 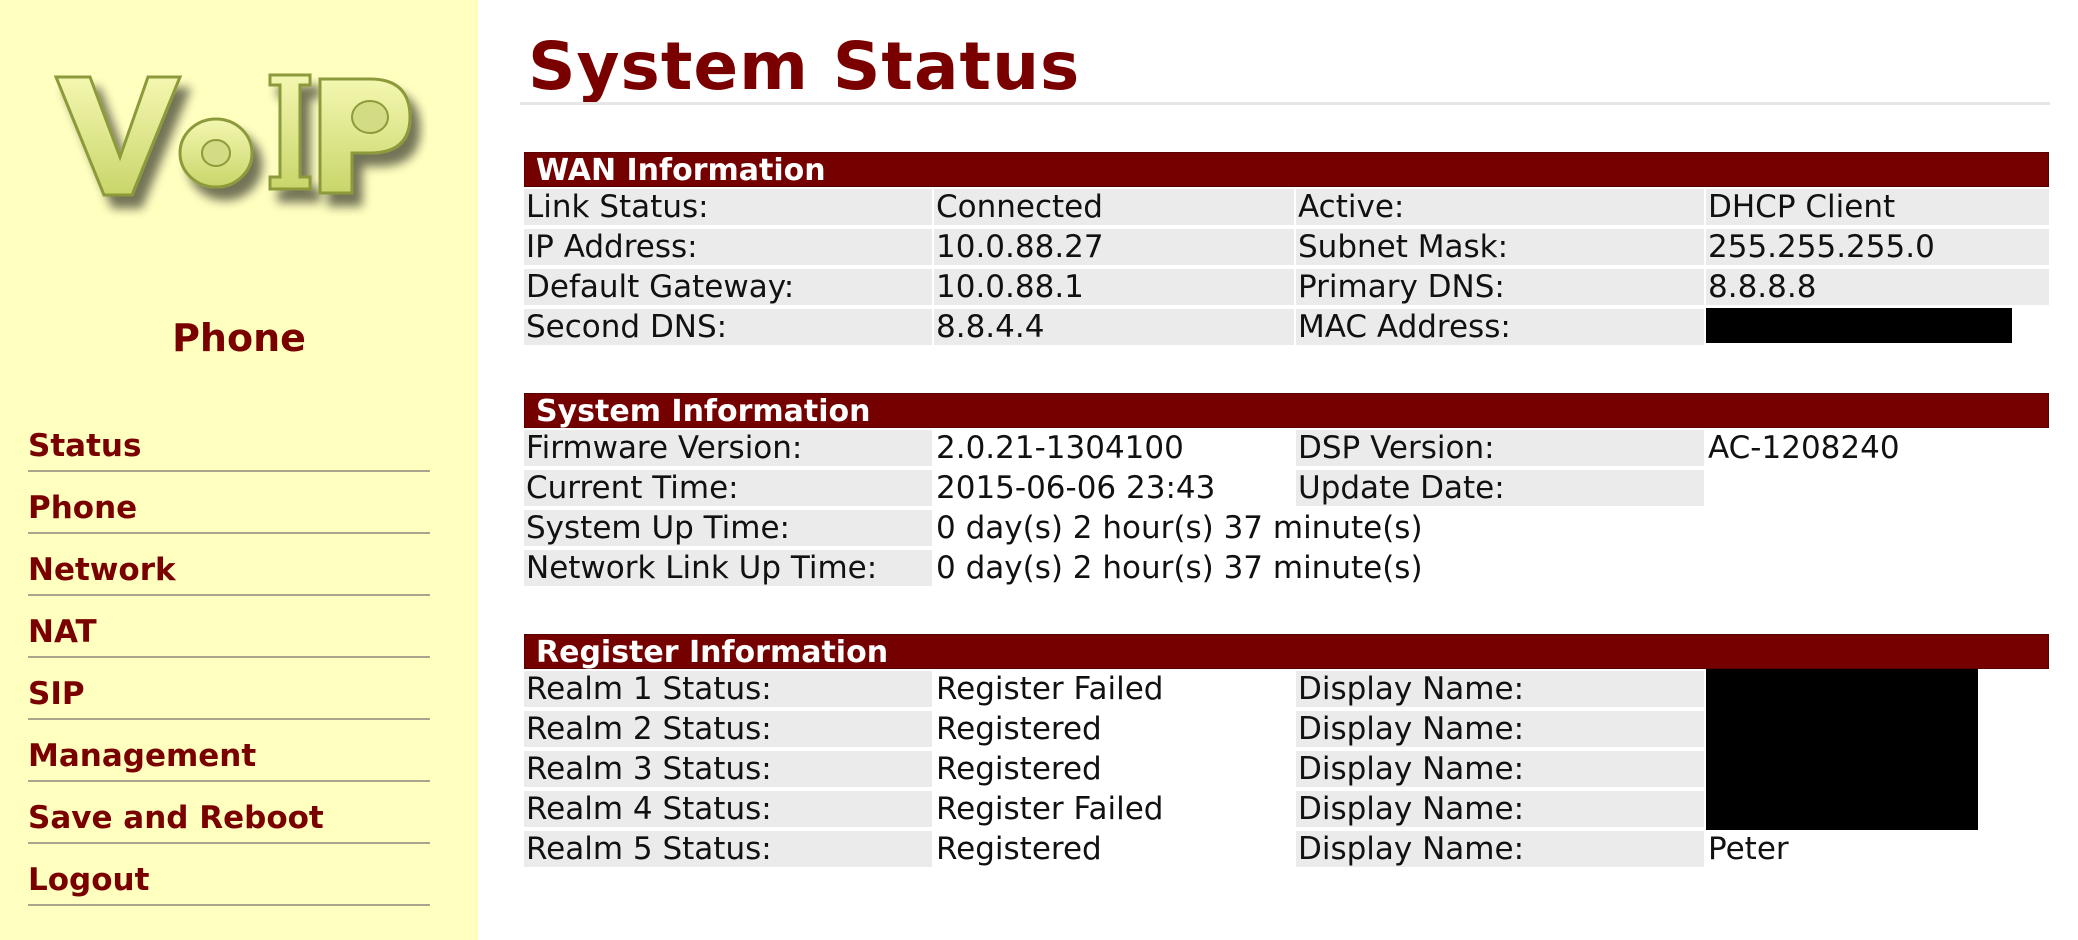 I want to click on nav-item-nat: NAT, so click(x=229, y=627).